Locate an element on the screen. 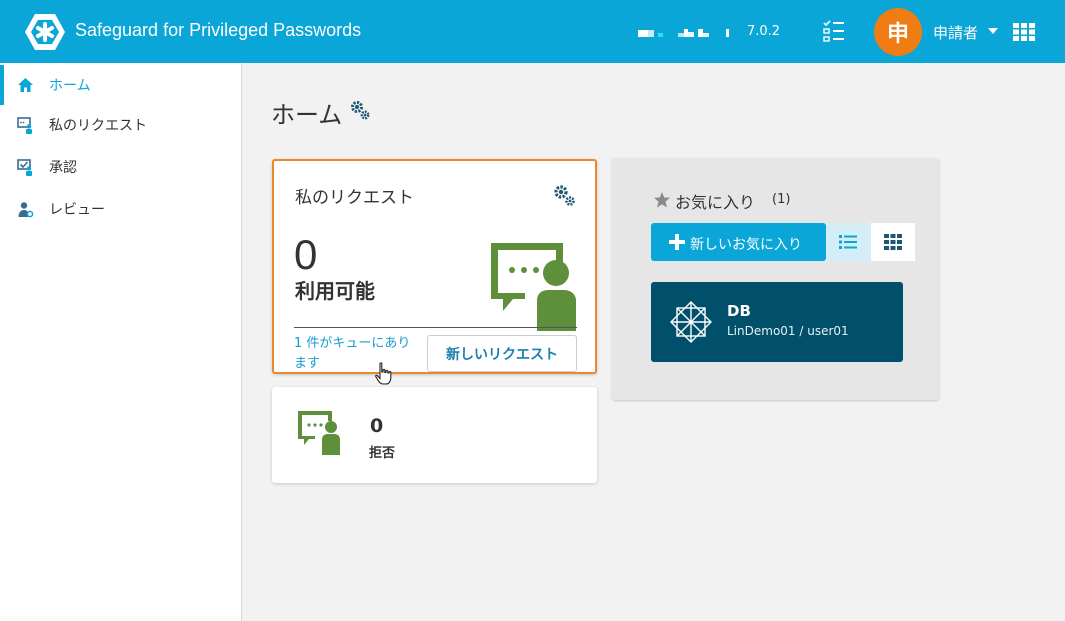 The width and height of the screenshot is (1065, 621). card-title: 私のリクエスト is located at coordinates (354, 198).